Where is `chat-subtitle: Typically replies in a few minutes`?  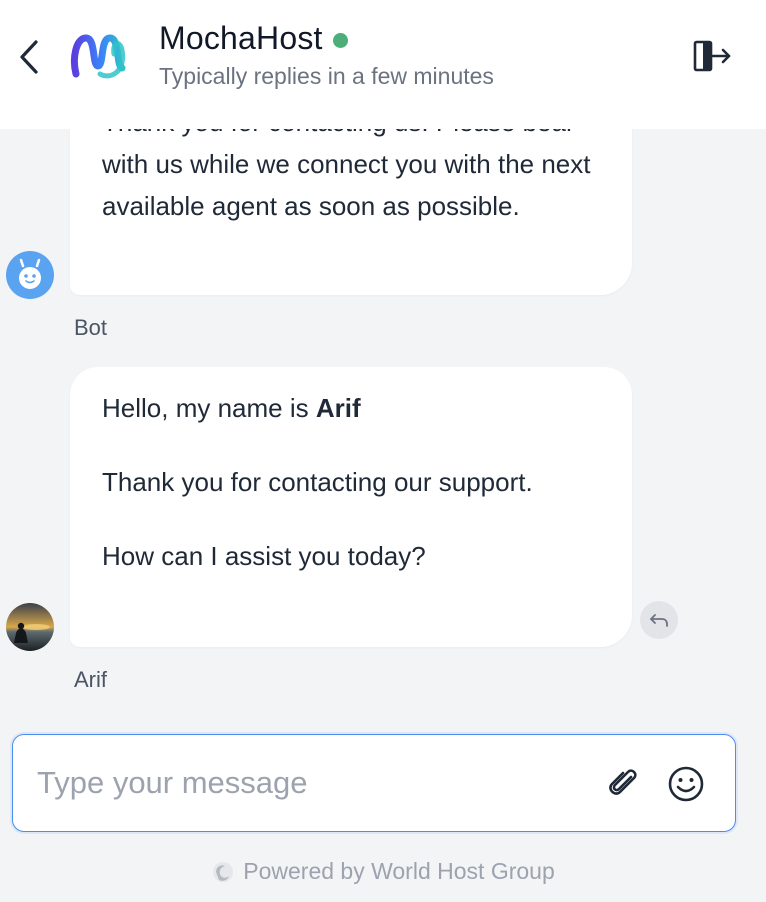
chat-subtitle: Typically replies in a few minutes is located at coordinates (326, 76).